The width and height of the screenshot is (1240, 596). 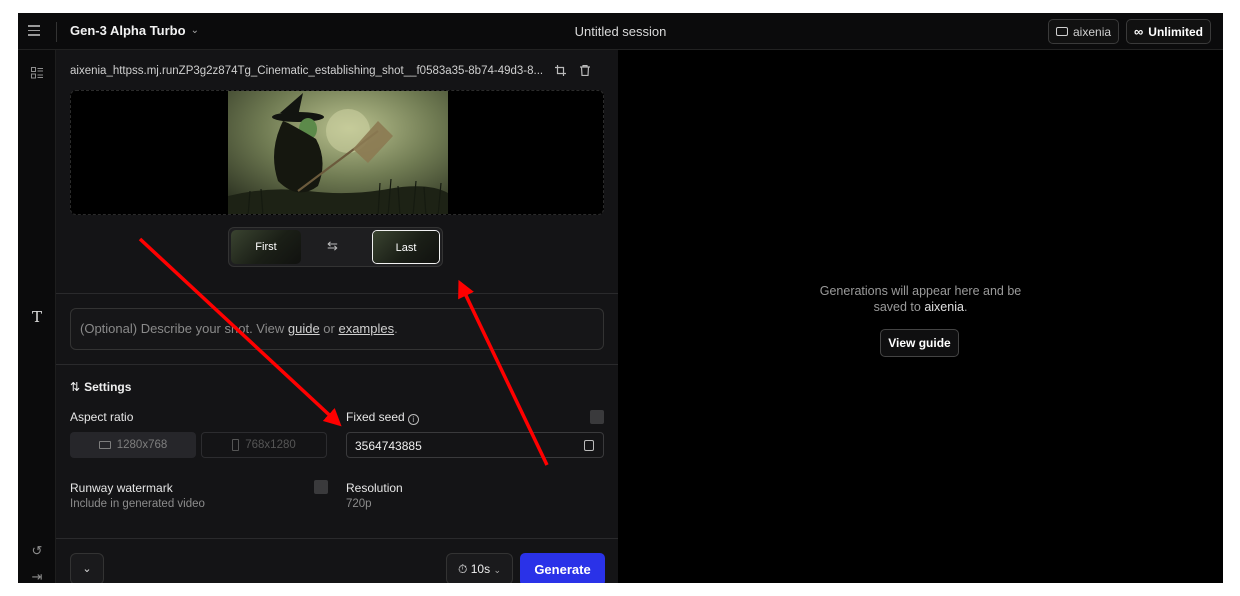 I want to click on landscape-icon, so click(x=104, y=445).